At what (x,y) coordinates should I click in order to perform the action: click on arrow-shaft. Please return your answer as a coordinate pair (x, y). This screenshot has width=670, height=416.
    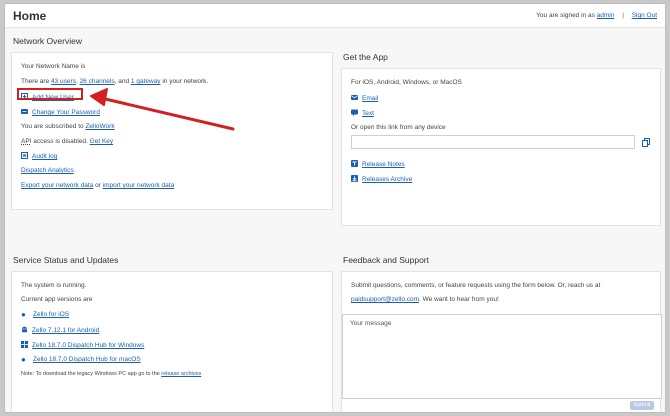
    Looking at the image, I should click on (167, 113).